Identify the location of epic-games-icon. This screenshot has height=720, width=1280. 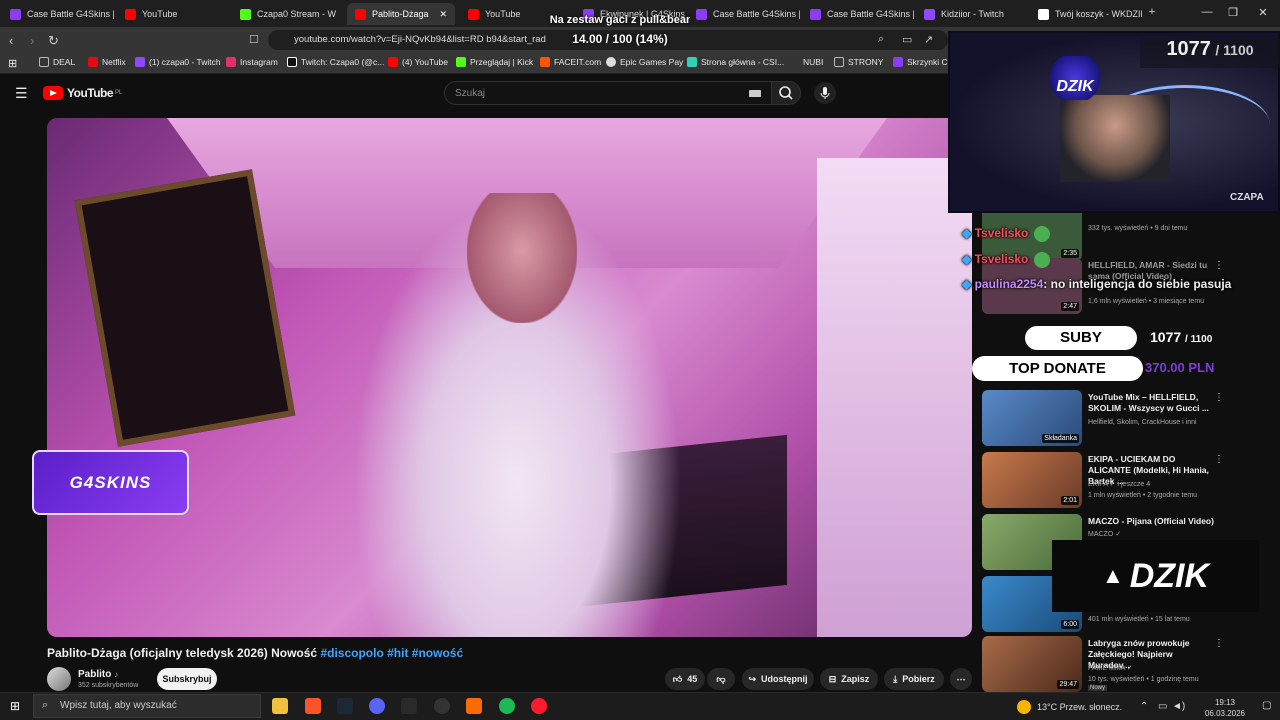
(409, 706).